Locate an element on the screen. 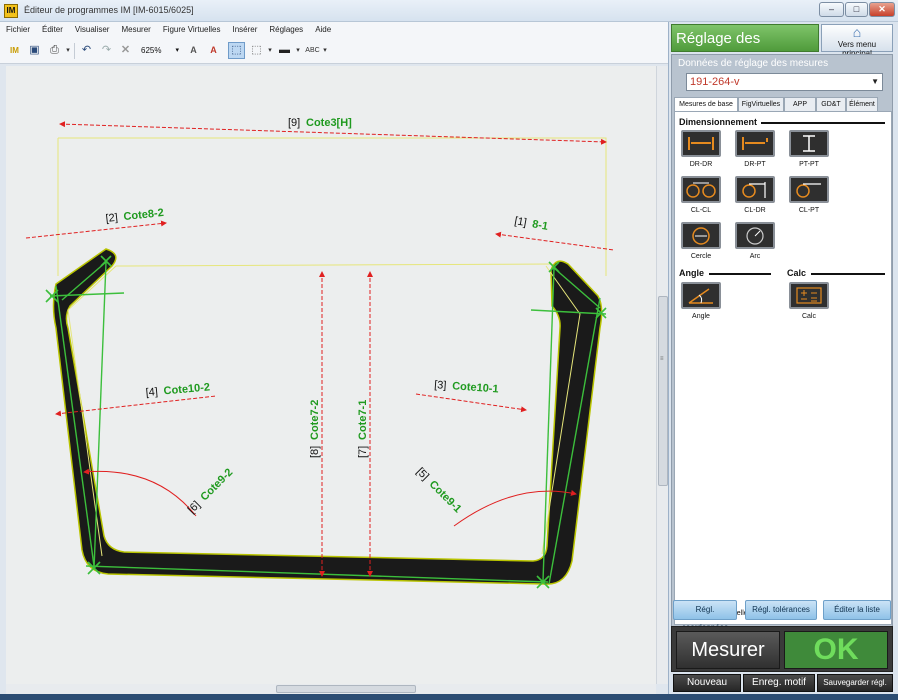  tolerance-settings-button: Régl. tolérances is located at coordinates (781, 610).